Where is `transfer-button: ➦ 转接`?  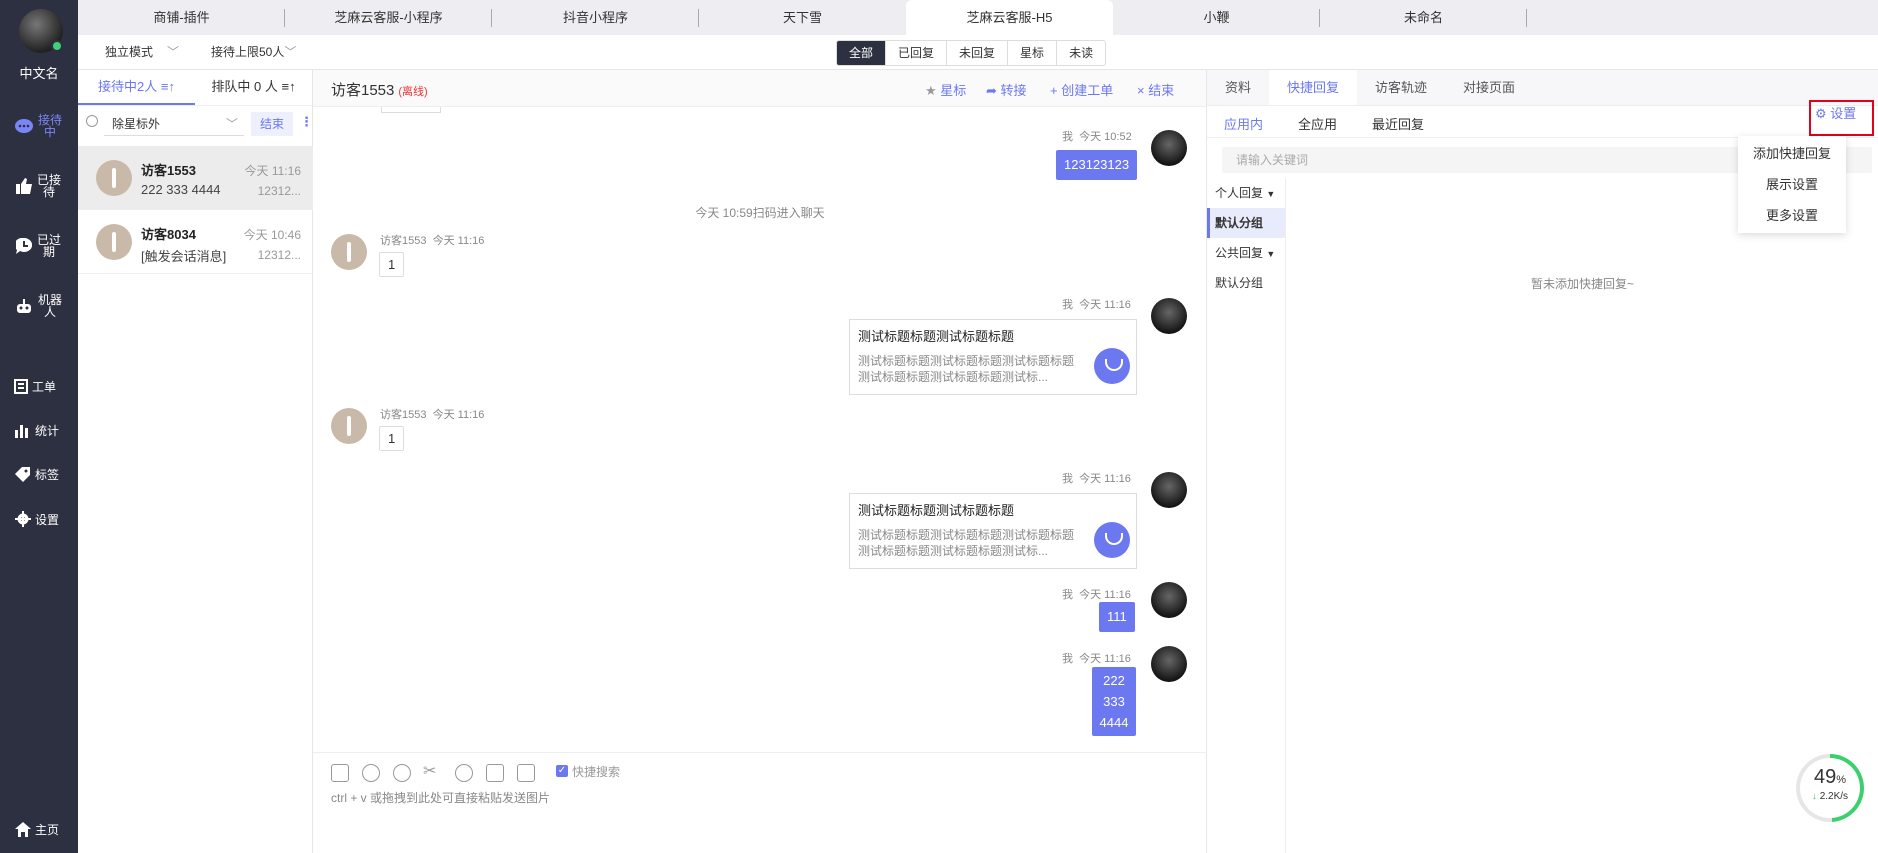 transfer-button: ➦ 转接 is located at coordinates (1006, 89).